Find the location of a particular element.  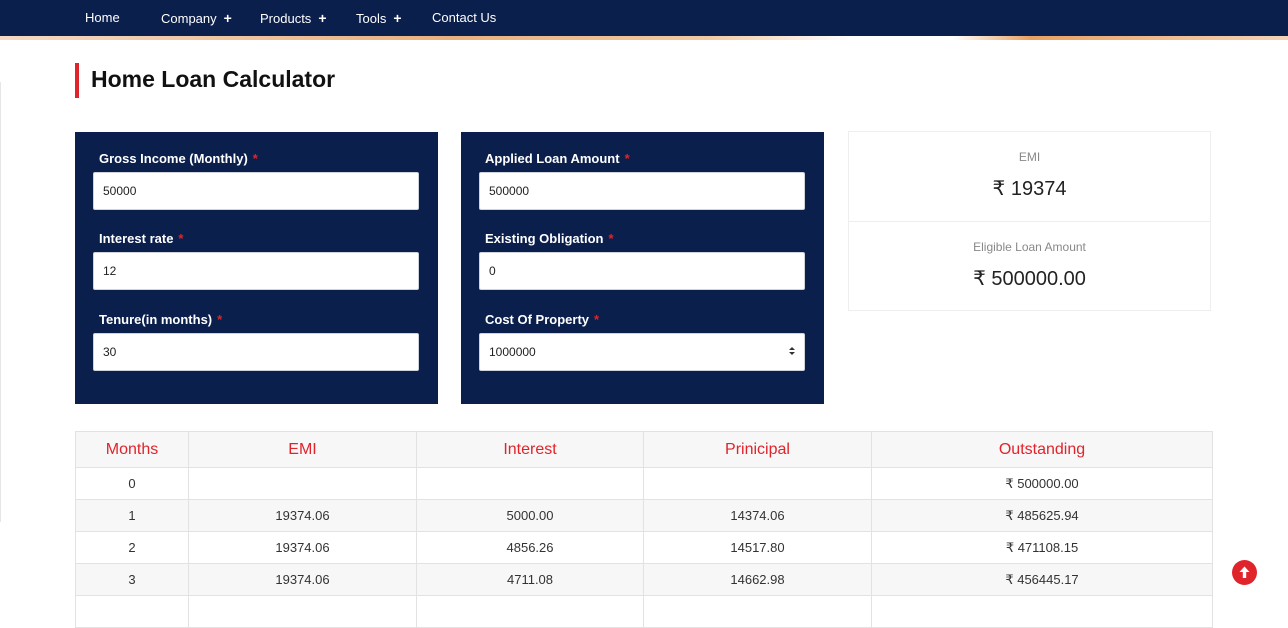

eligible-loan-value: ₹ 500000.00 is located at coordinates (1029, 279).